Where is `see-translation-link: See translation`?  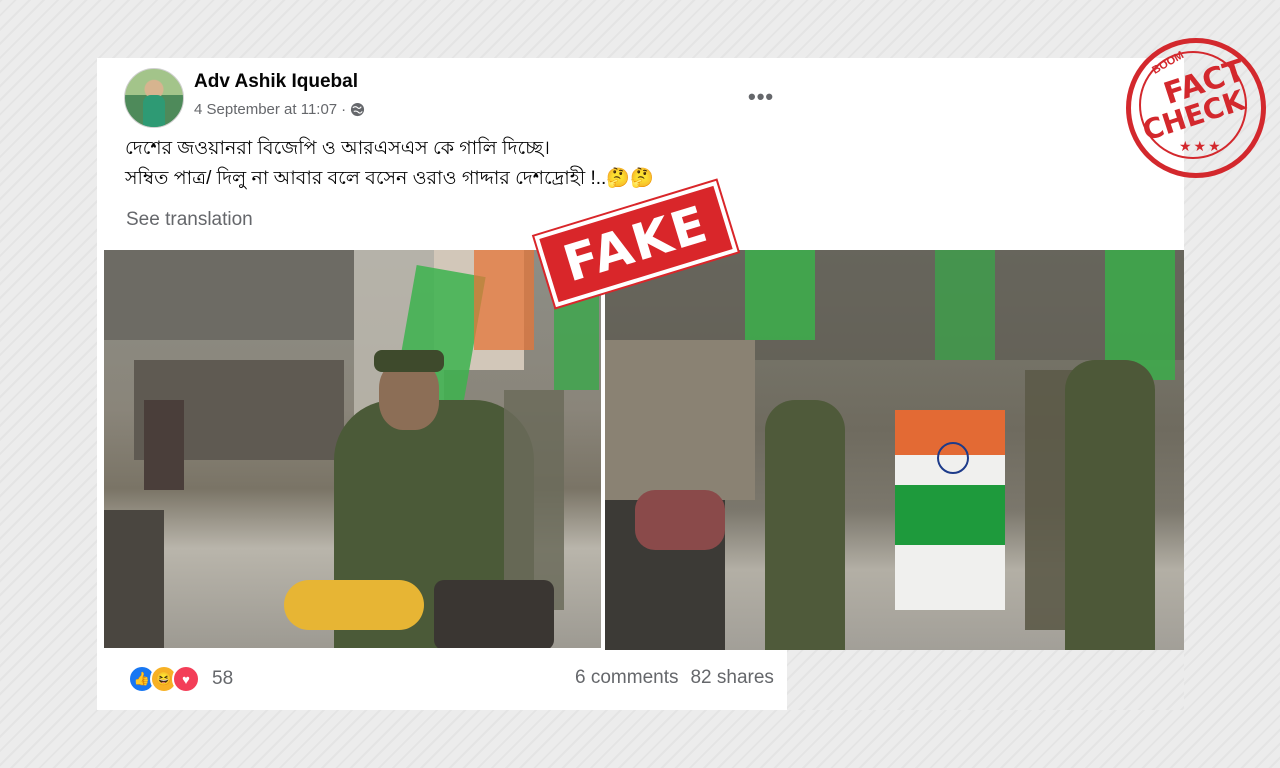
see-translation-link: See translation is located at coordinates (189, 220).